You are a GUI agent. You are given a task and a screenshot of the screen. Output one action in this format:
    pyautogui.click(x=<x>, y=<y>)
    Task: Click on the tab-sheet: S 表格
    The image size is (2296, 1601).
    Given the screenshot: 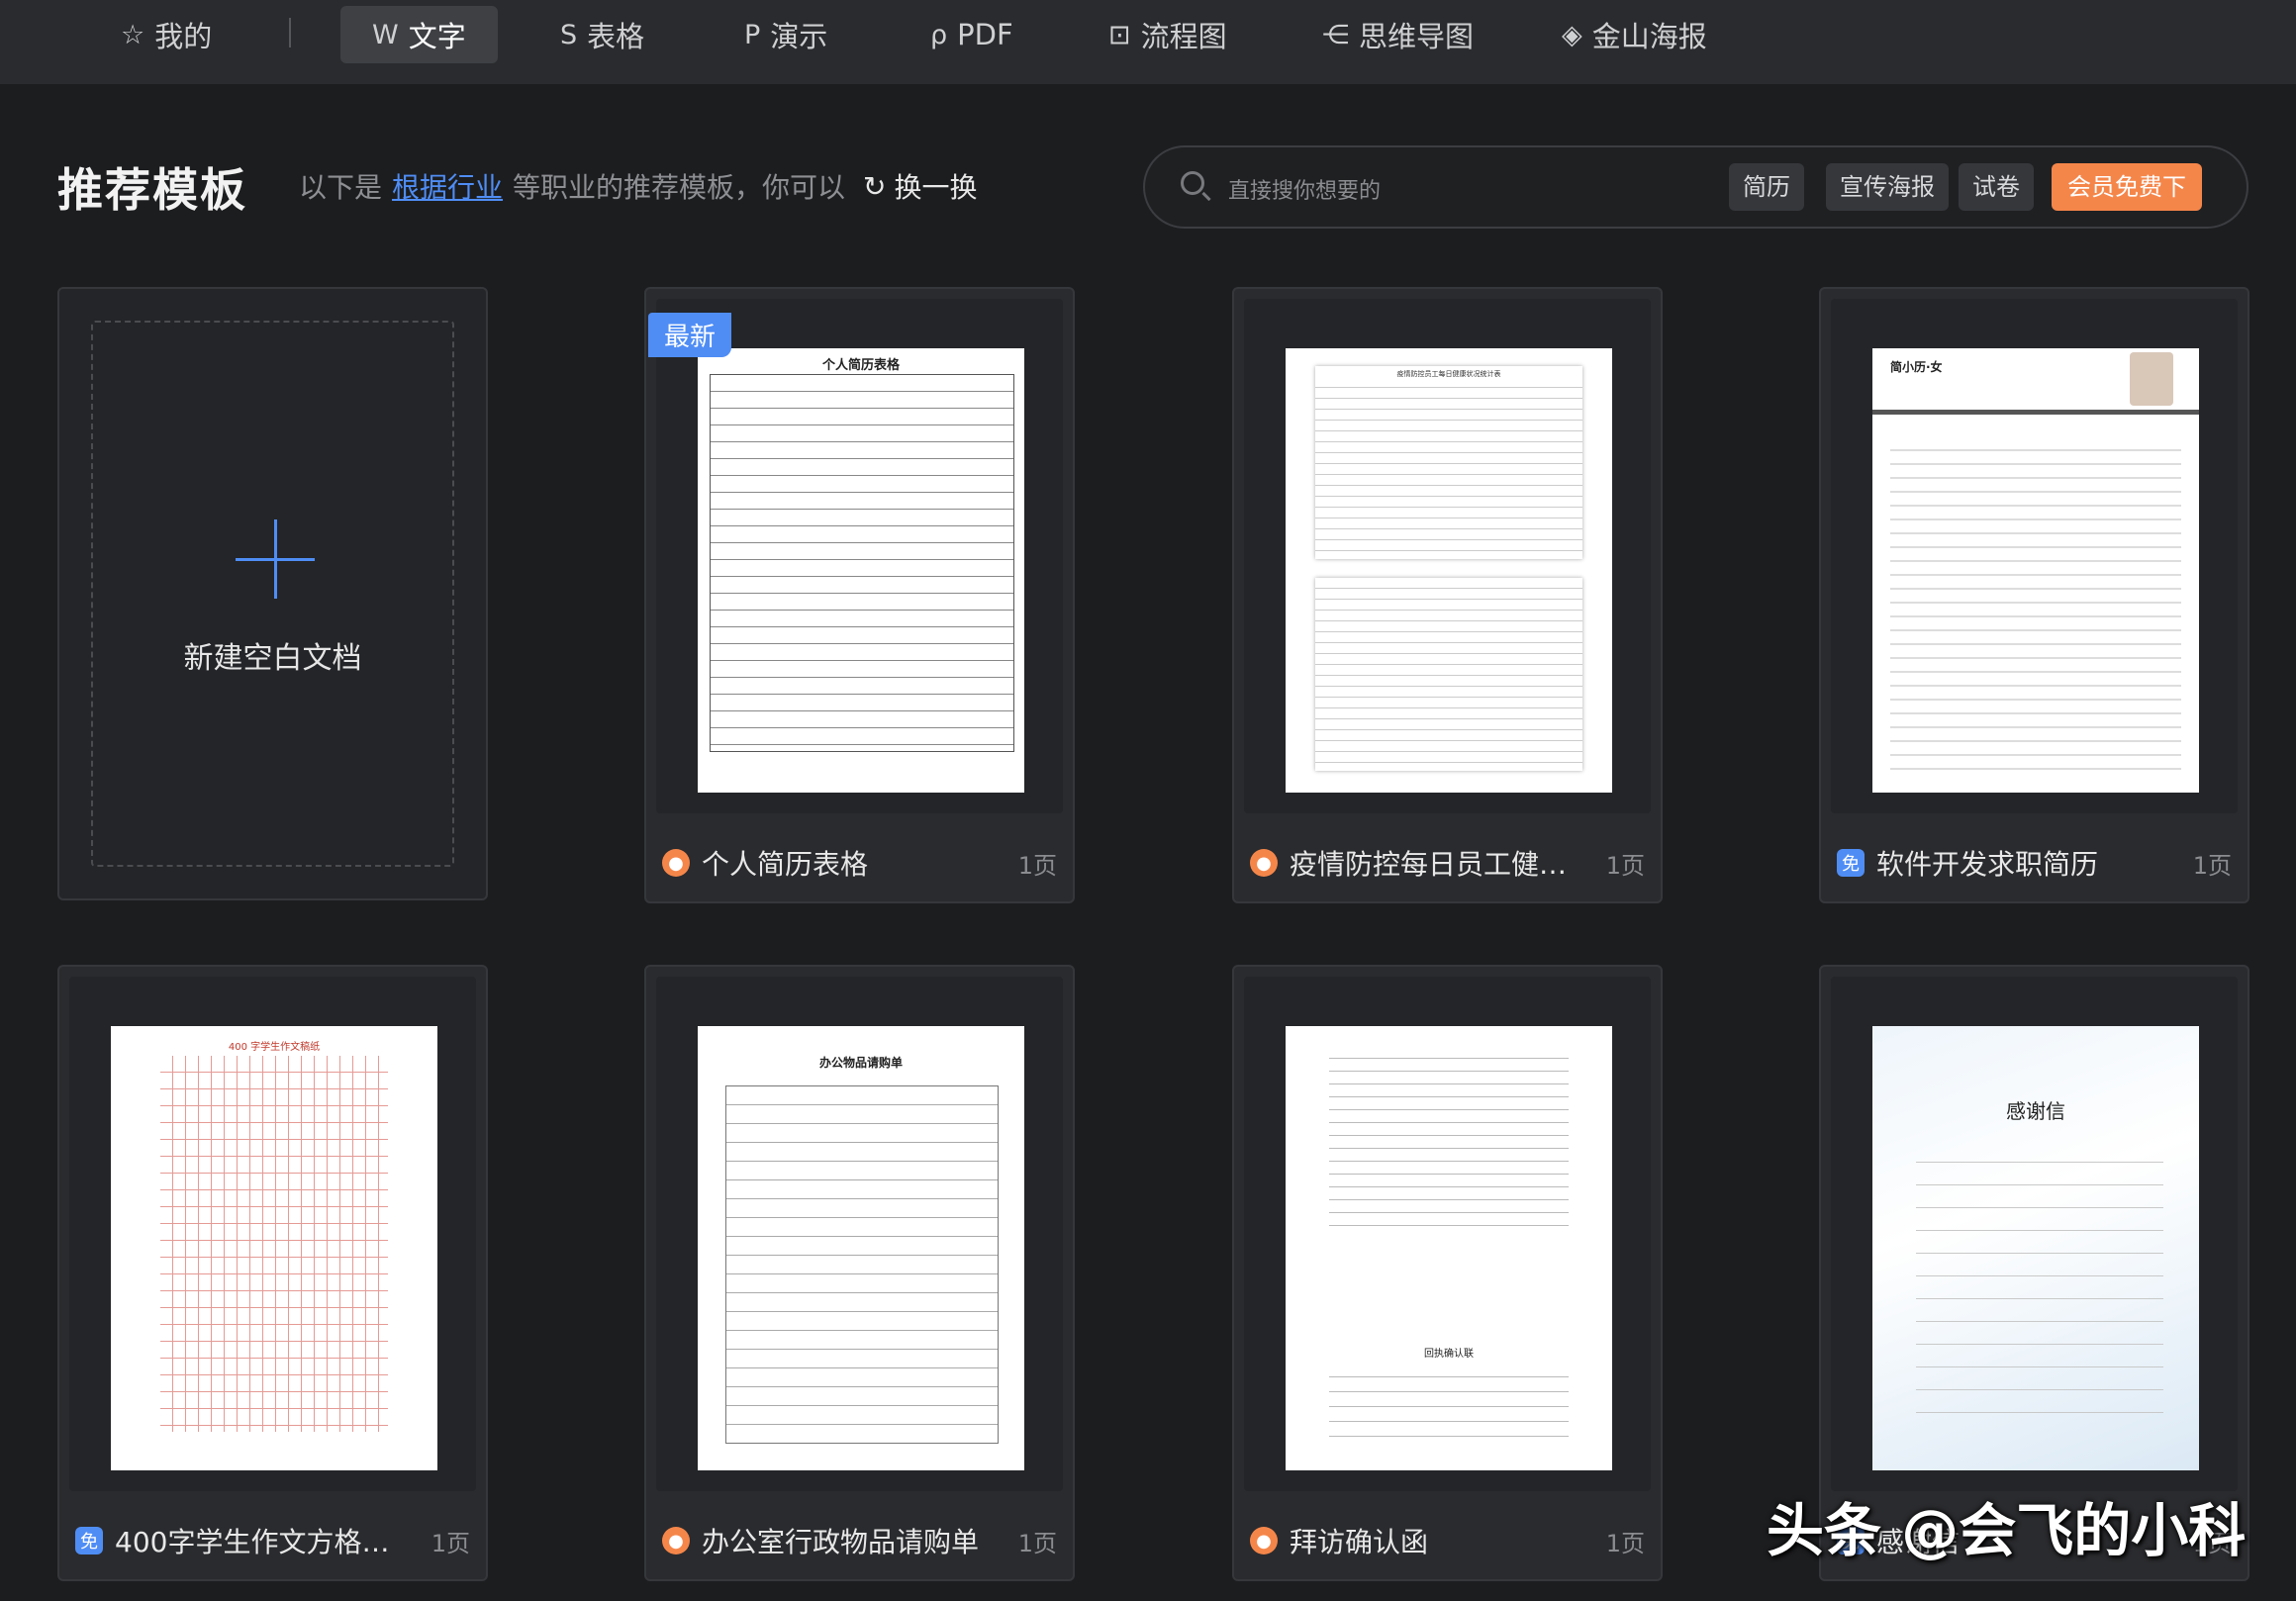 What is the action you would take?
    pyautogui.click(x=602, y=34)
    